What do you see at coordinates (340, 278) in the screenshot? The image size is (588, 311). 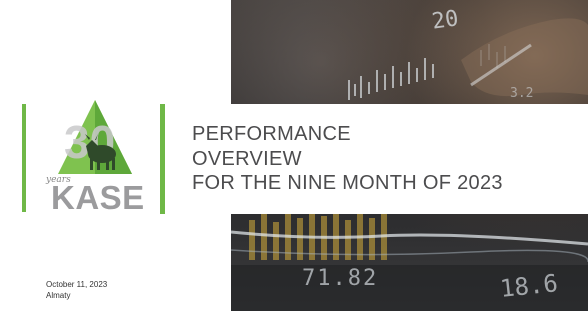 I see `background-figure-bottom-left: 71.82` at bounding box center [340, 278].